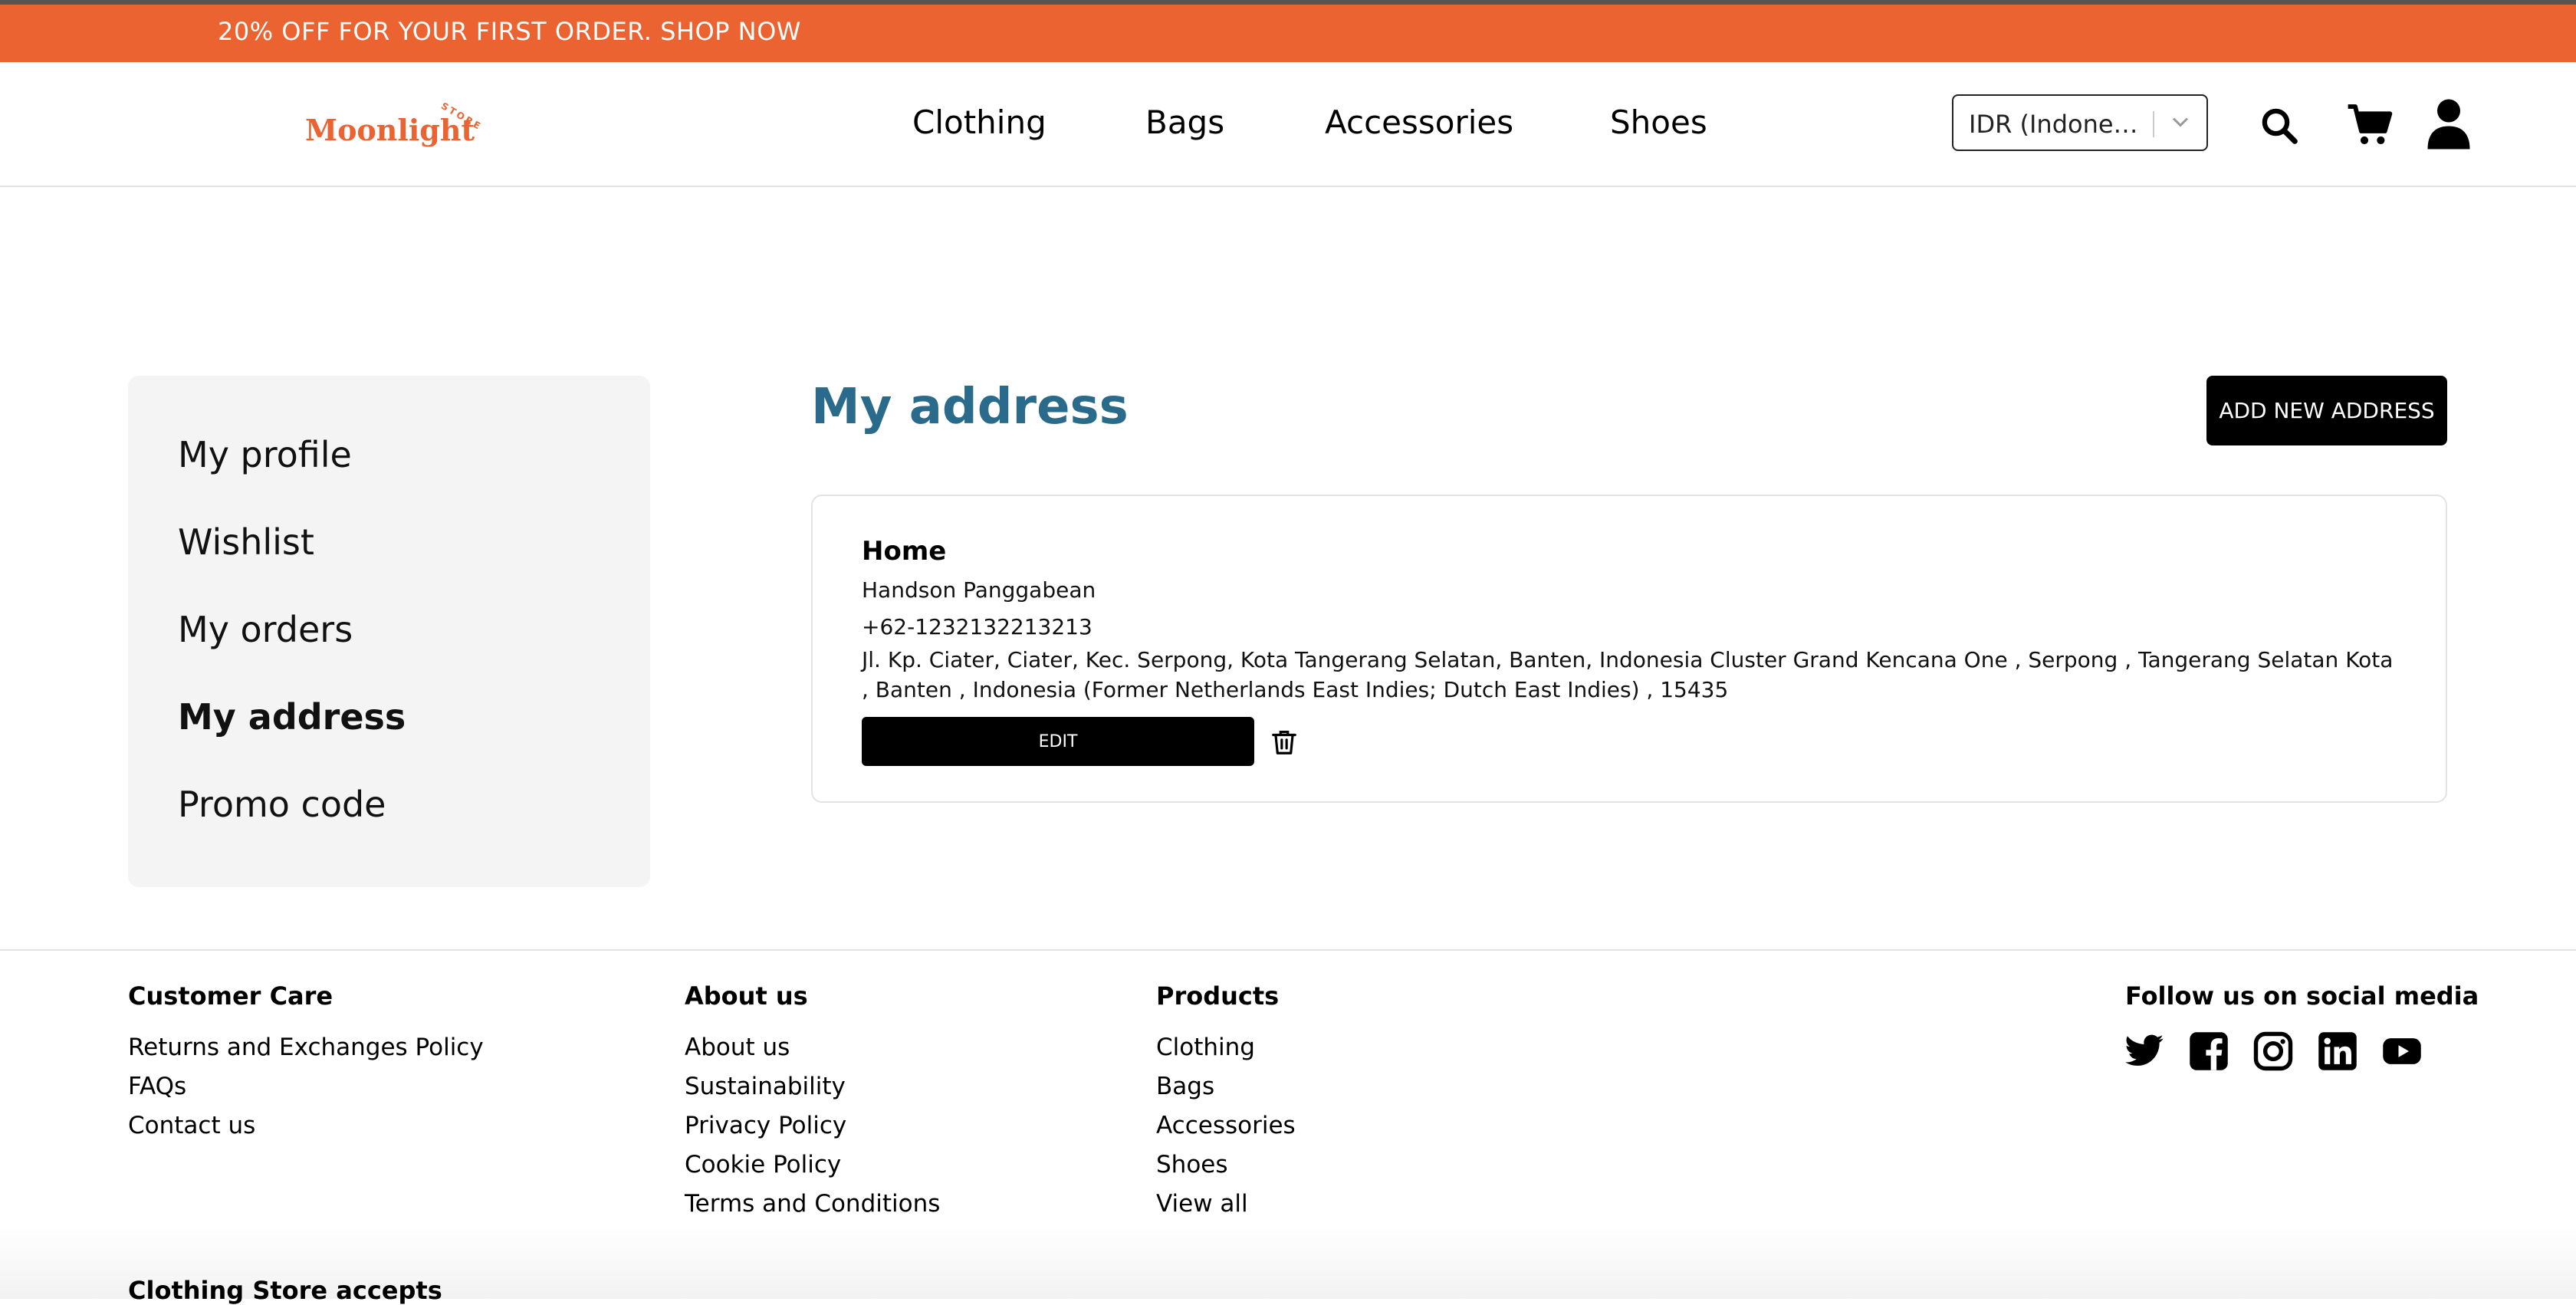 This screenshot has height=1305, width=2576. I want to click on footer-link-contact: Contact us, so click(192, 1125).